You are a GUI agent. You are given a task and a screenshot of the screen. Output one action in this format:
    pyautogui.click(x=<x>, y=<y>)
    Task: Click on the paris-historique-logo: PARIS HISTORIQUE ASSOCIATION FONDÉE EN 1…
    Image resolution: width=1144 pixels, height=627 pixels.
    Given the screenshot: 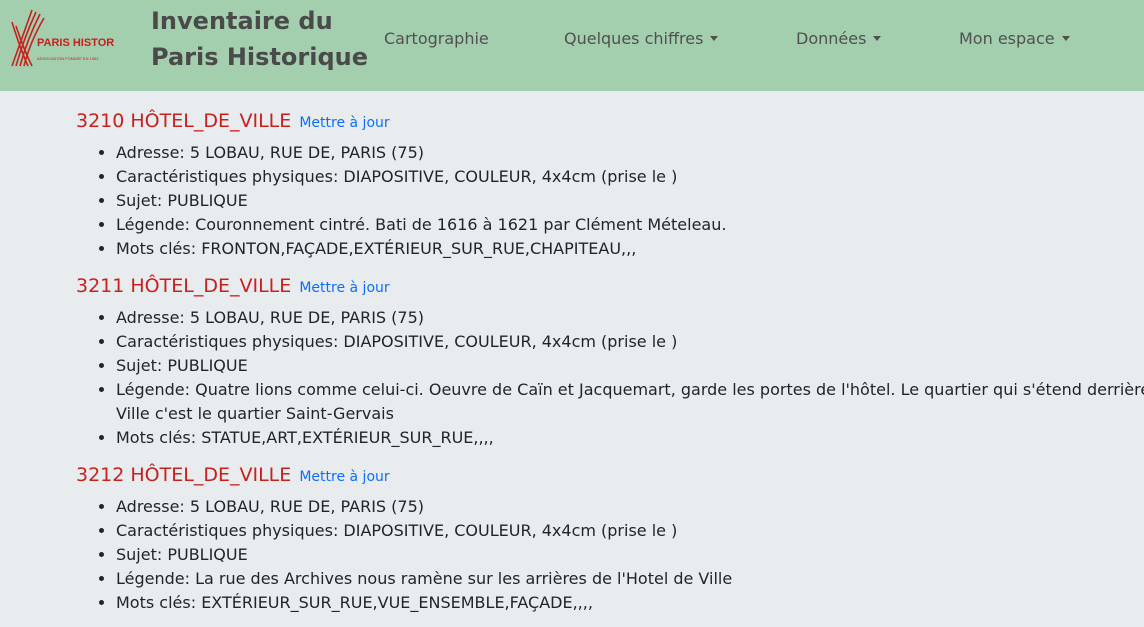 What is the action you would take?
    pyautogui.click(x=74, y=39)
    